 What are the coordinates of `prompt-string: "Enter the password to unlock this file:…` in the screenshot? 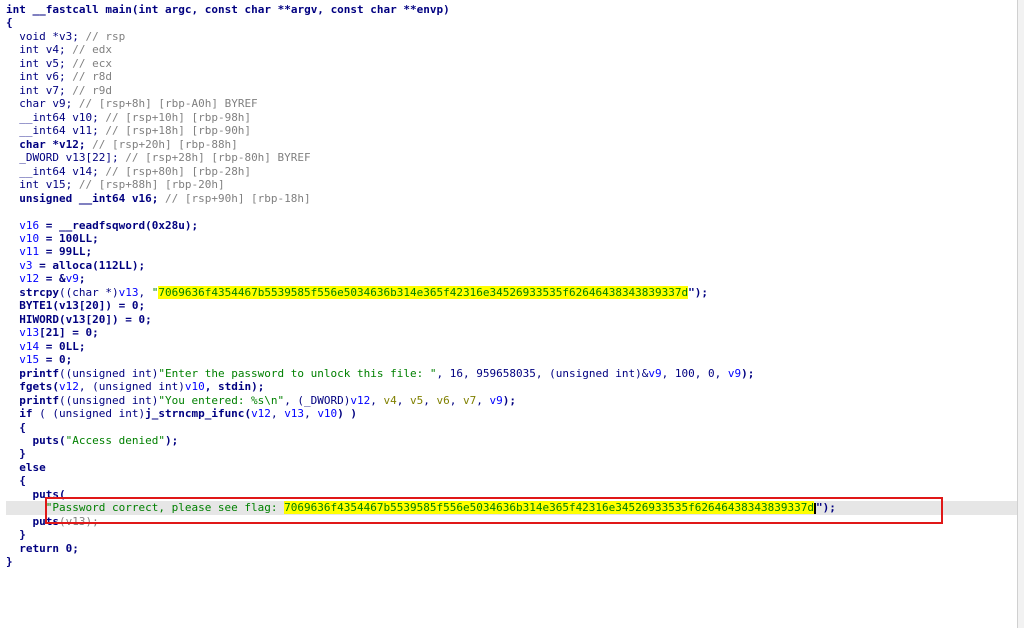 It's located at (297, 373).